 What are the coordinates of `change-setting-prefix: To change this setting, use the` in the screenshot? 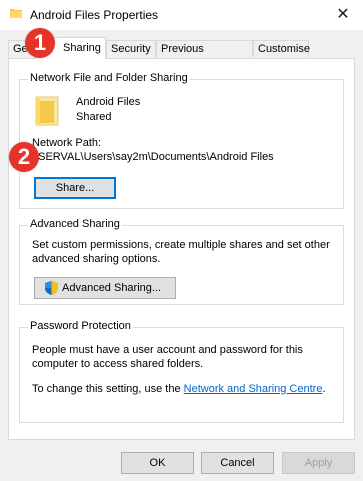 It's located at (108, 389).